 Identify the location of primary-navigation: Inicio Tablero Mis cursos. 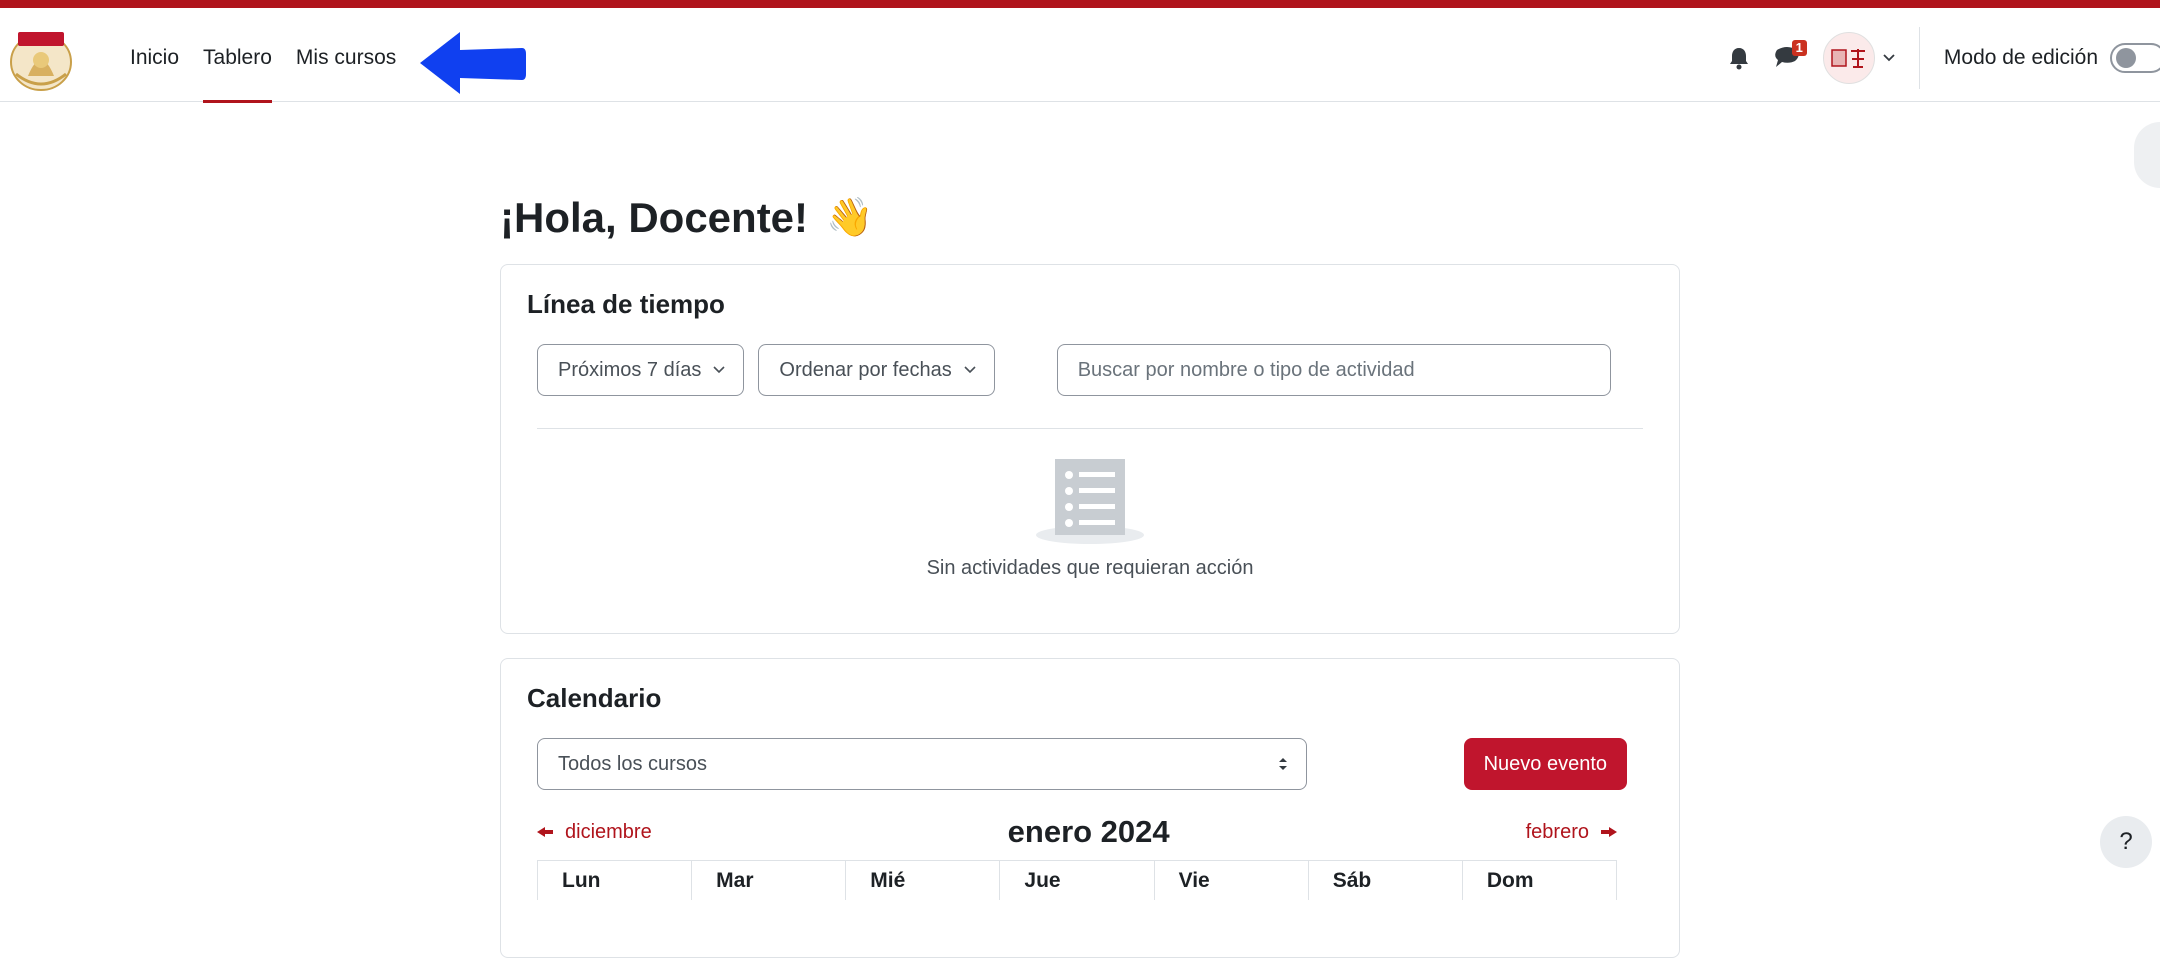
(263, 58).